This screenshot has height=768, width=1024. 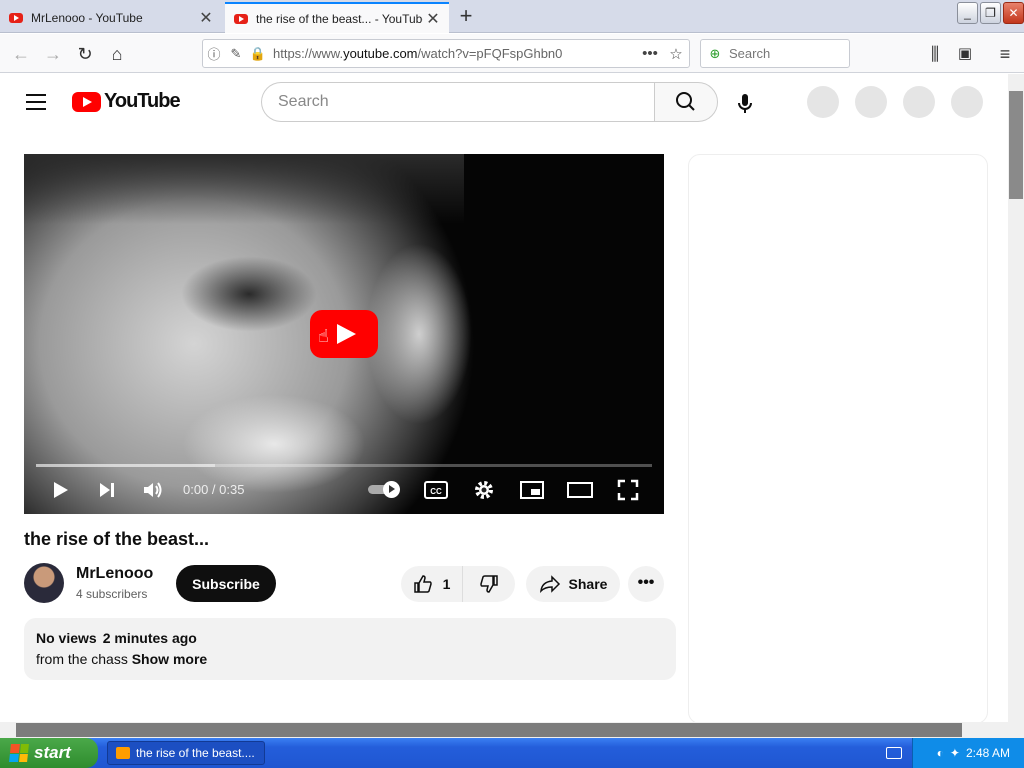 I want to click on settings-button, so click(x=484, y=490).